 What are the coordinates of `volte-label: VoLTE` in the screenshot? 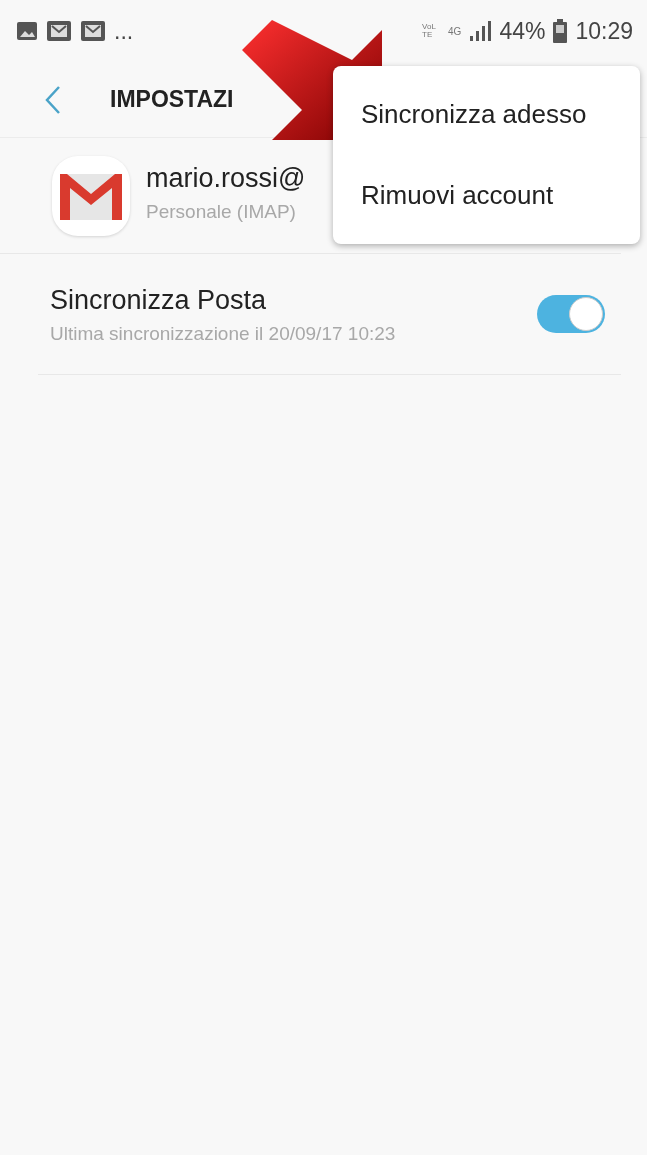 It's located at (429, 31).